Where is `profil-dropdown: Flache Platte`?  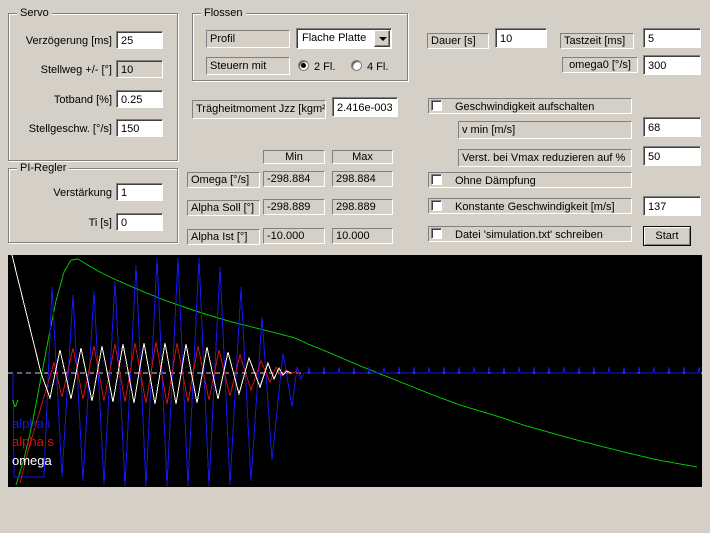
profil-dropdown: Flache Platte is located at coordinates (344, 38).